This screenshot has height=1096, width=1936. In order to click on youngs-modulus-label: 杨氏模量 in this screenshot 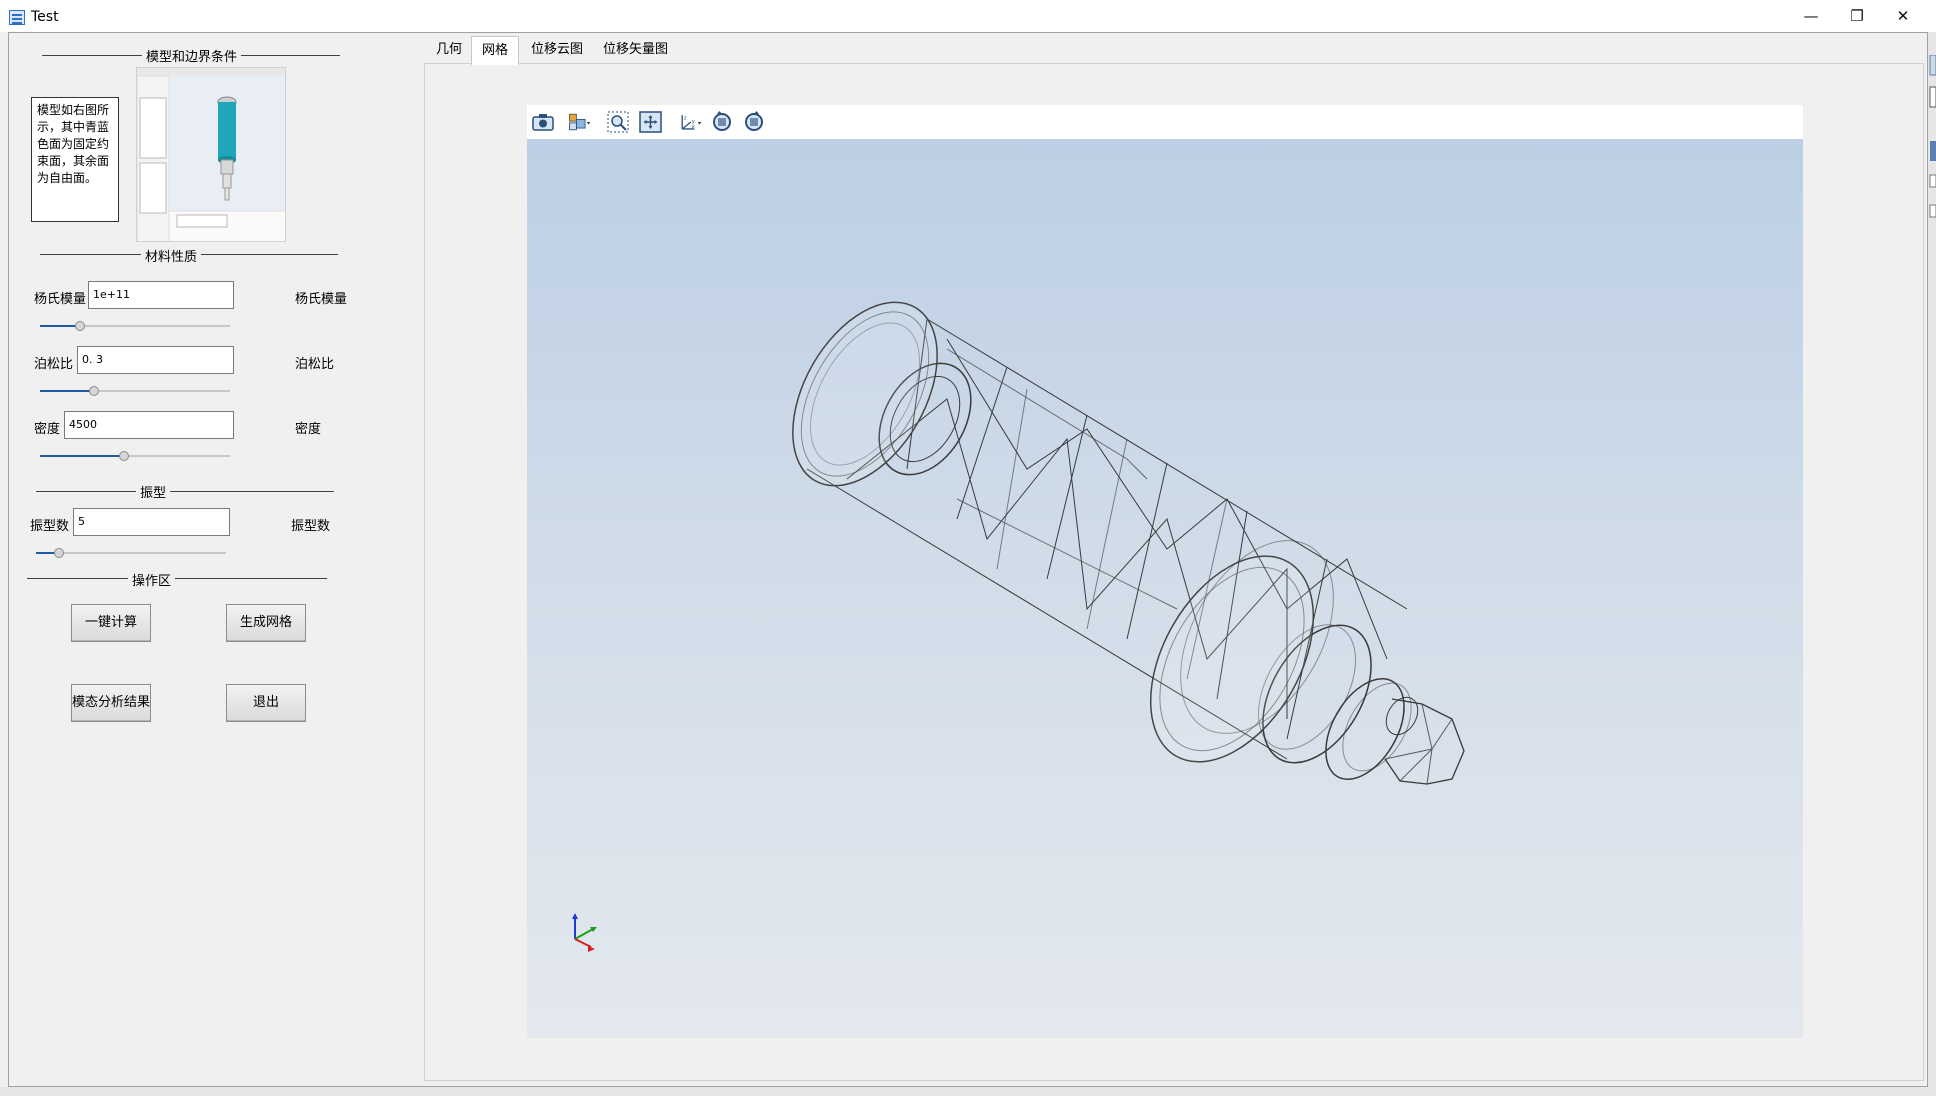, I will do `click(60, 299)`.